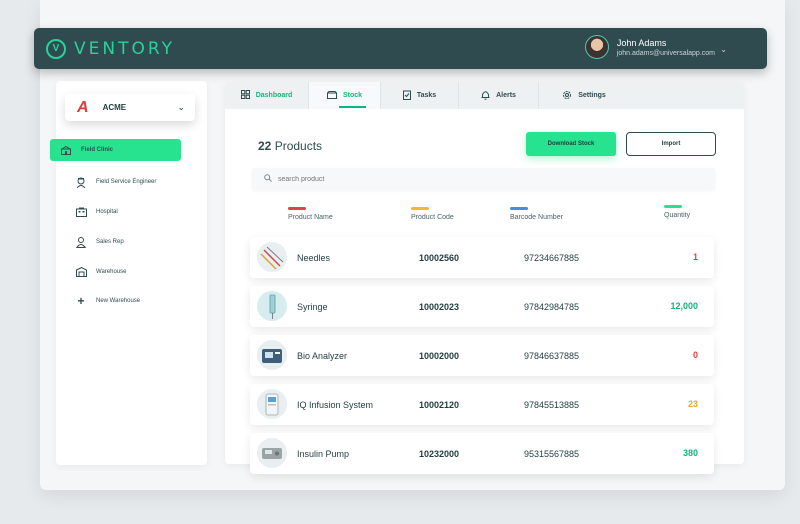 This screenshot has height=524, width=800. I want to click on tab-tasks: Tasks, so click(420, 95).